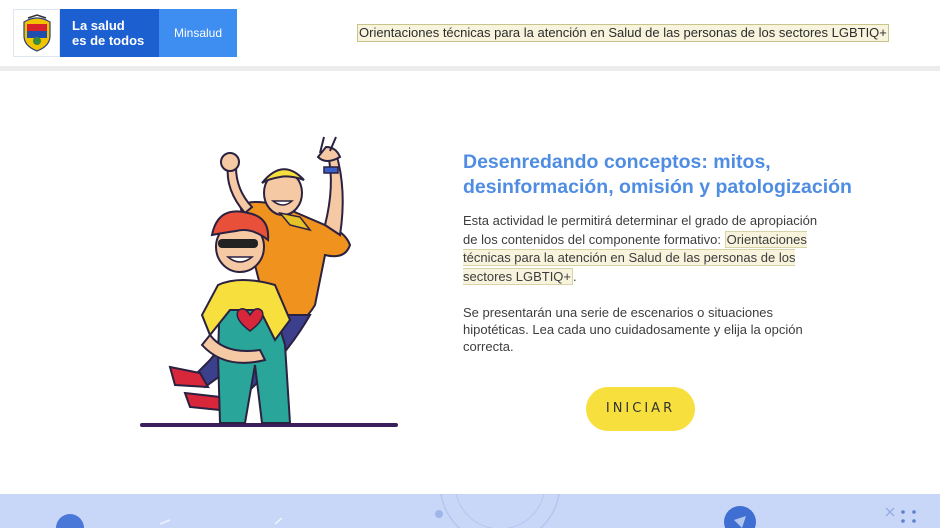 This screenshot has height=528, width=940. I want to click on minsalud-logo: La salud es de todos Minsalud, so click(125, 33).